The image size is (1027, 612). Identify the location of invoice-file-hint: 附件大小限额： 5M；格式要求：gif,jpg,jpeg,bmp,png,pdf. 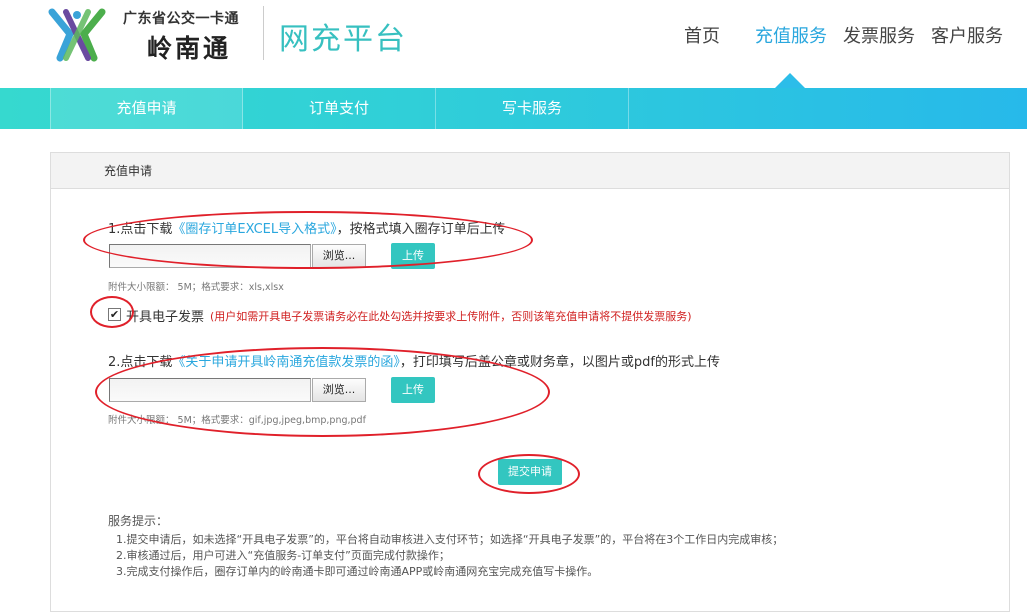
(237, 420).